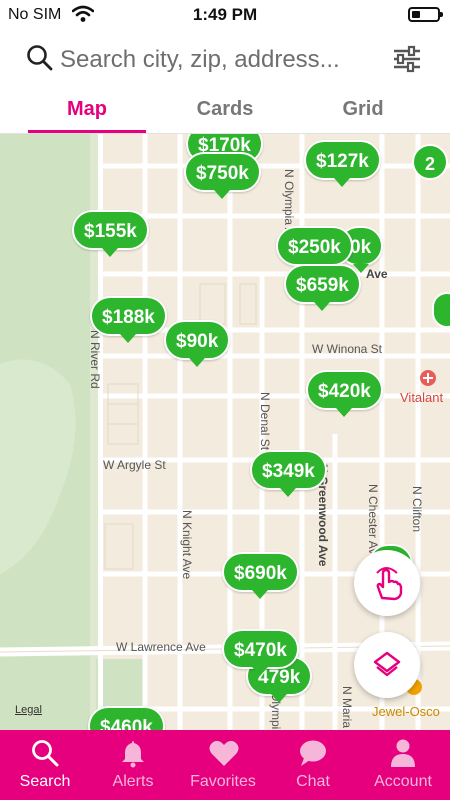  Describe the element at coordinates (45, 781) in the screenshot. I see `nav-label: Search` at that location.